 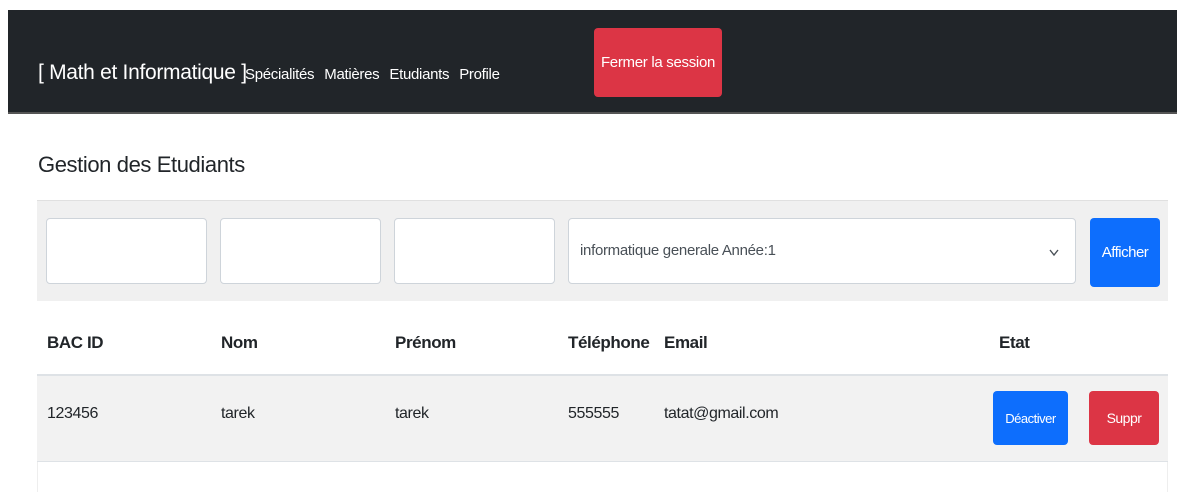 I want to click on cell-telephone: 555555, so click(x=593, y=413).